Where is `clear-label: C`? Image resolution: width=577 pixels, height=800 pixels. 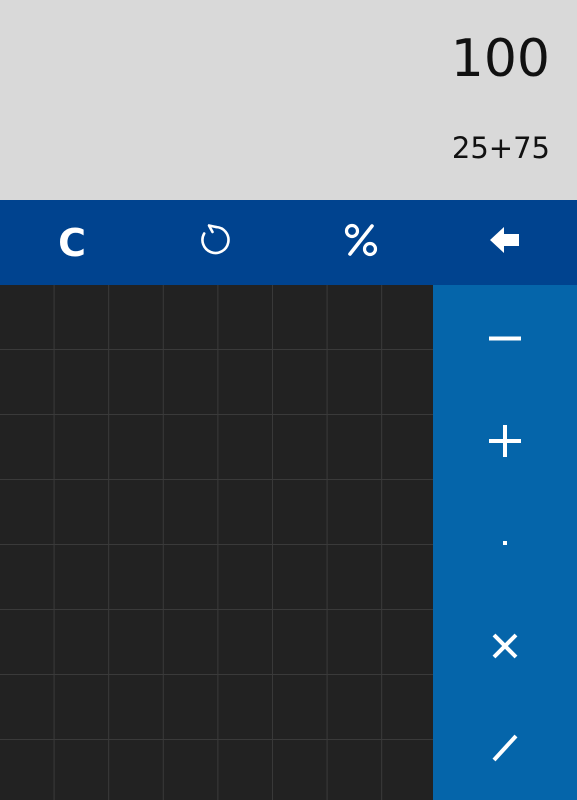 clear-label: C is located at coordinates (72, 242).